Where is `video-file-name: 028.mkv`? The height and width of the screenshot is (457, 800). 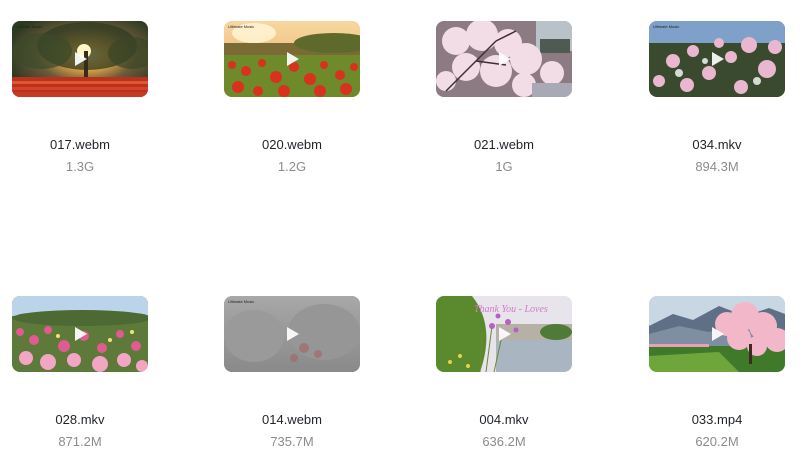
video-file-name: 028.mkv is located at coordinates (80, 419).